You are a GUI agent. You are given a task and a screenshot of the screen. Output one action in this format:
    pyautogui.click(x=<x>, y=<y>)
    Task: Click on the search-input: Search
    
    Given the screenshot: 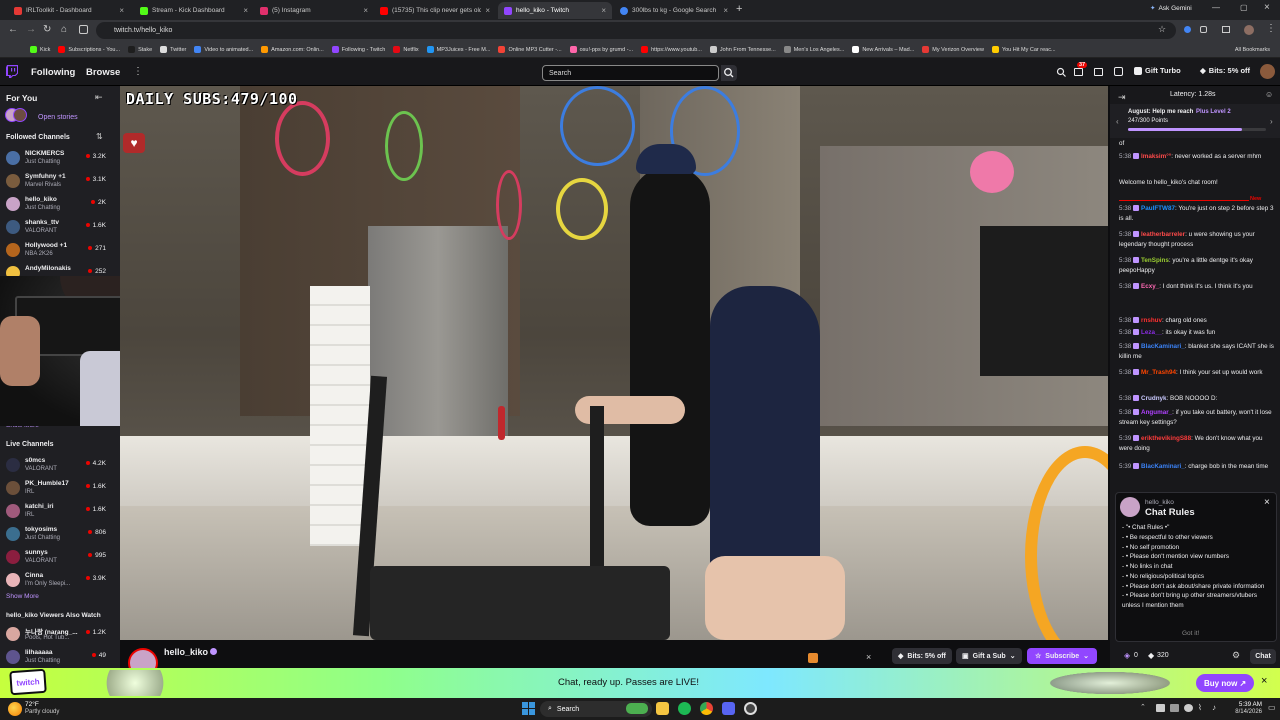 What is the action you would take?
    pyautogui.click(x=630, y=73)
    